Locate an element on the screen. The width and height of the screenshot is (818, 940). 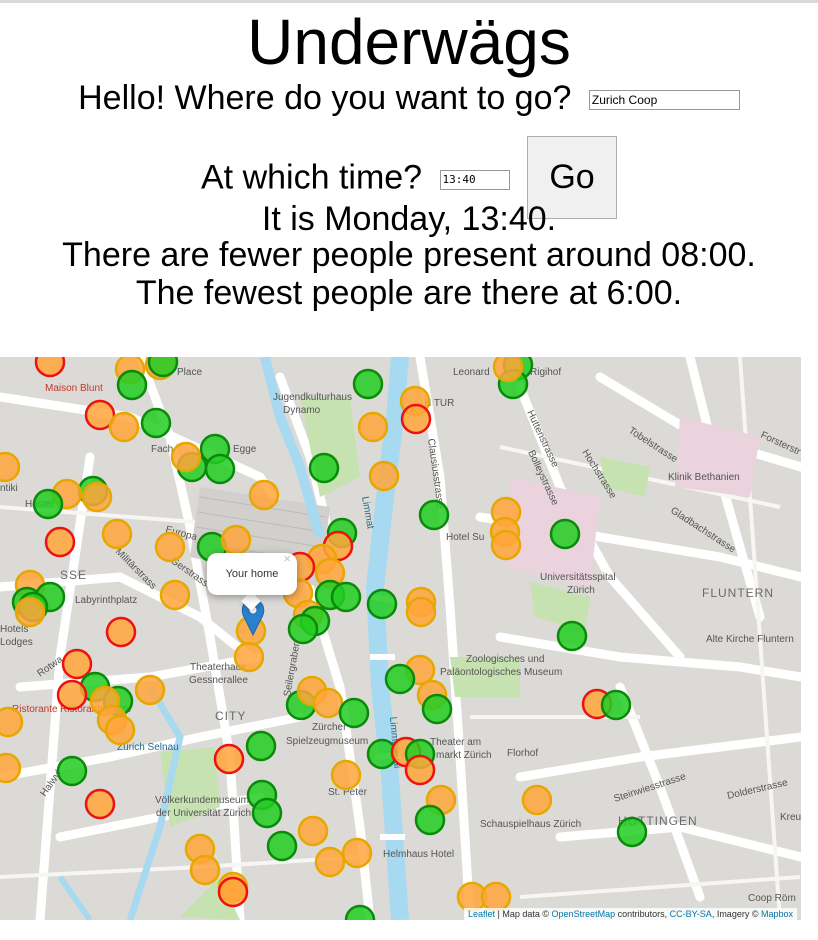
map-label: Fach is located at coordinates (162, 449).